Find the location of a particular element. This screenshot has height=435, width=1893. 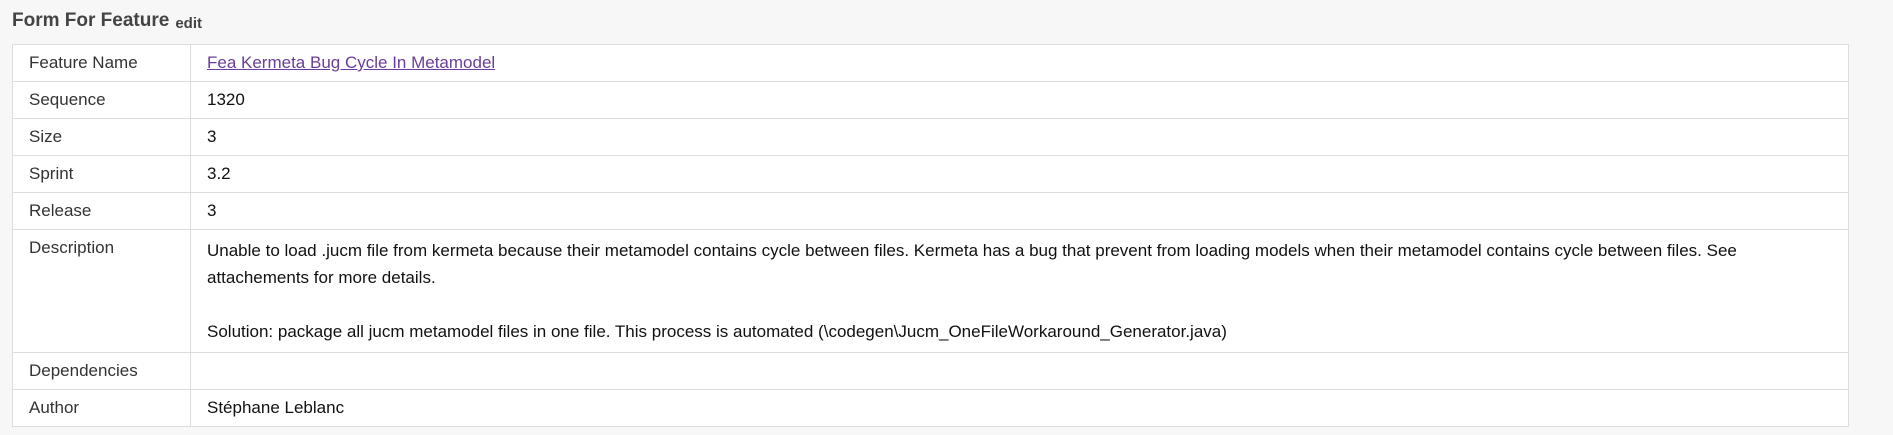

dependencies-label: Dependencies is located at coordinates (101, 371).